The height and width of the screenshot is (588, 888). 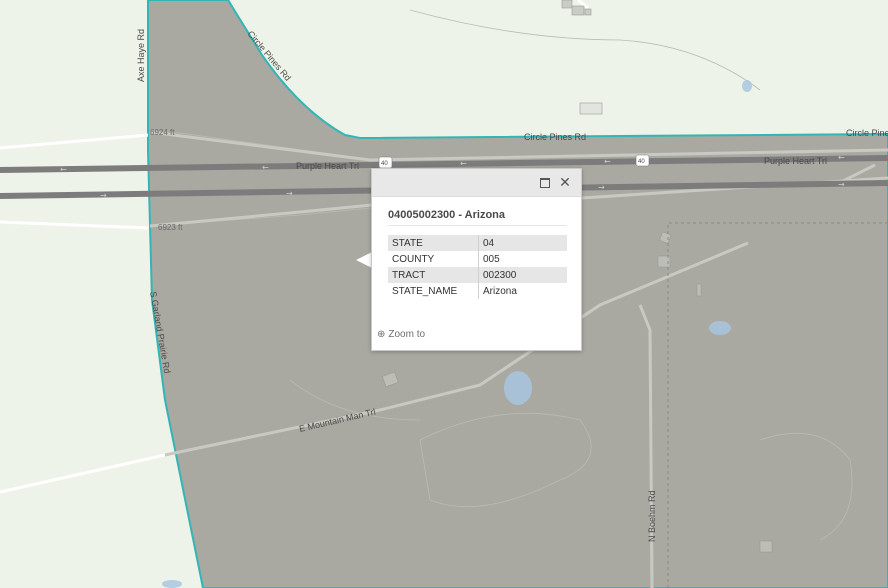 What do you see at coordinates (141, 55) in the screenshot?
I see `label-axe-haye: Axe Haye Rd` at bounding box center [141, 55].